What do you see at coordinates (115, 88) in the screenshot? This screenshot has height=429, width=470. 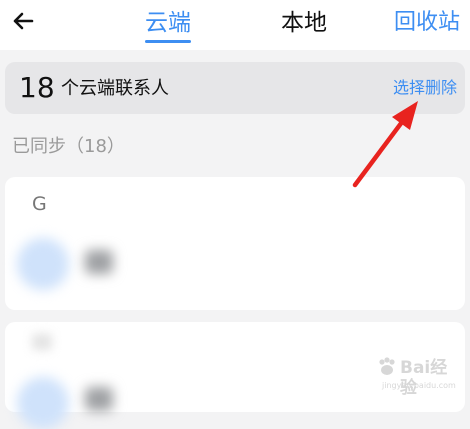 I see `contact-count-label: 个云端联系人` at bounding box center [115, 88].